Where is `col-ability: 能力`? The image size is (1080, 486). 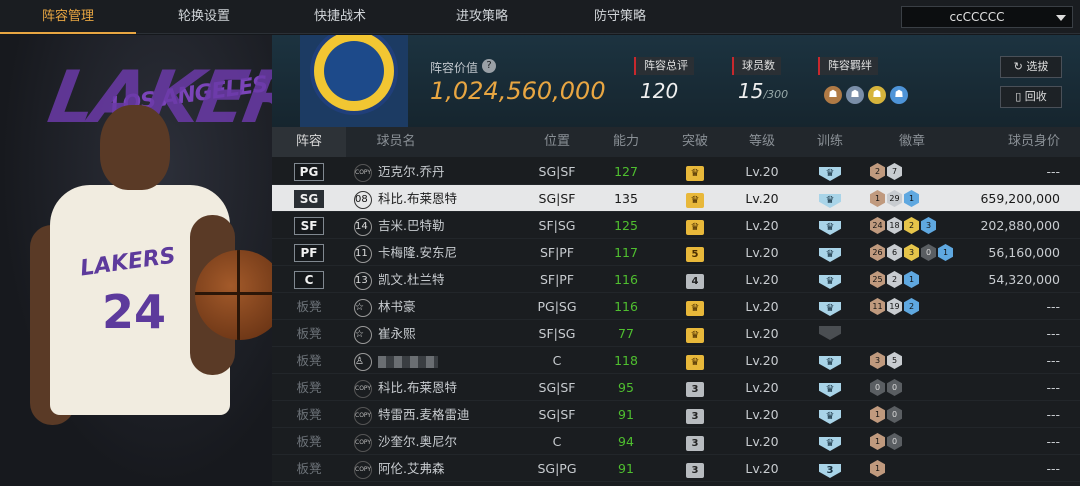
col-ability: 能力 is located at coordinates (626, 142).